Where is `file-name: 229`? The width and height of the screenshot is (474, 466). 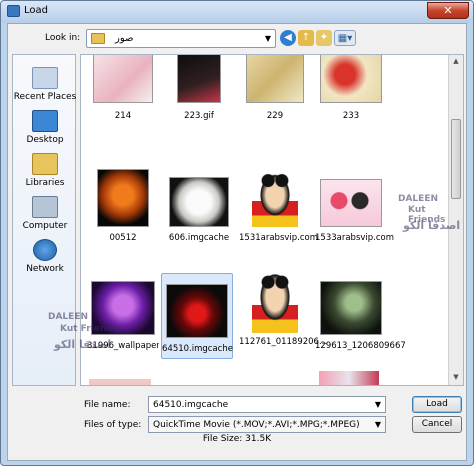 file-name: 229 is located at coordinates (275, 116).